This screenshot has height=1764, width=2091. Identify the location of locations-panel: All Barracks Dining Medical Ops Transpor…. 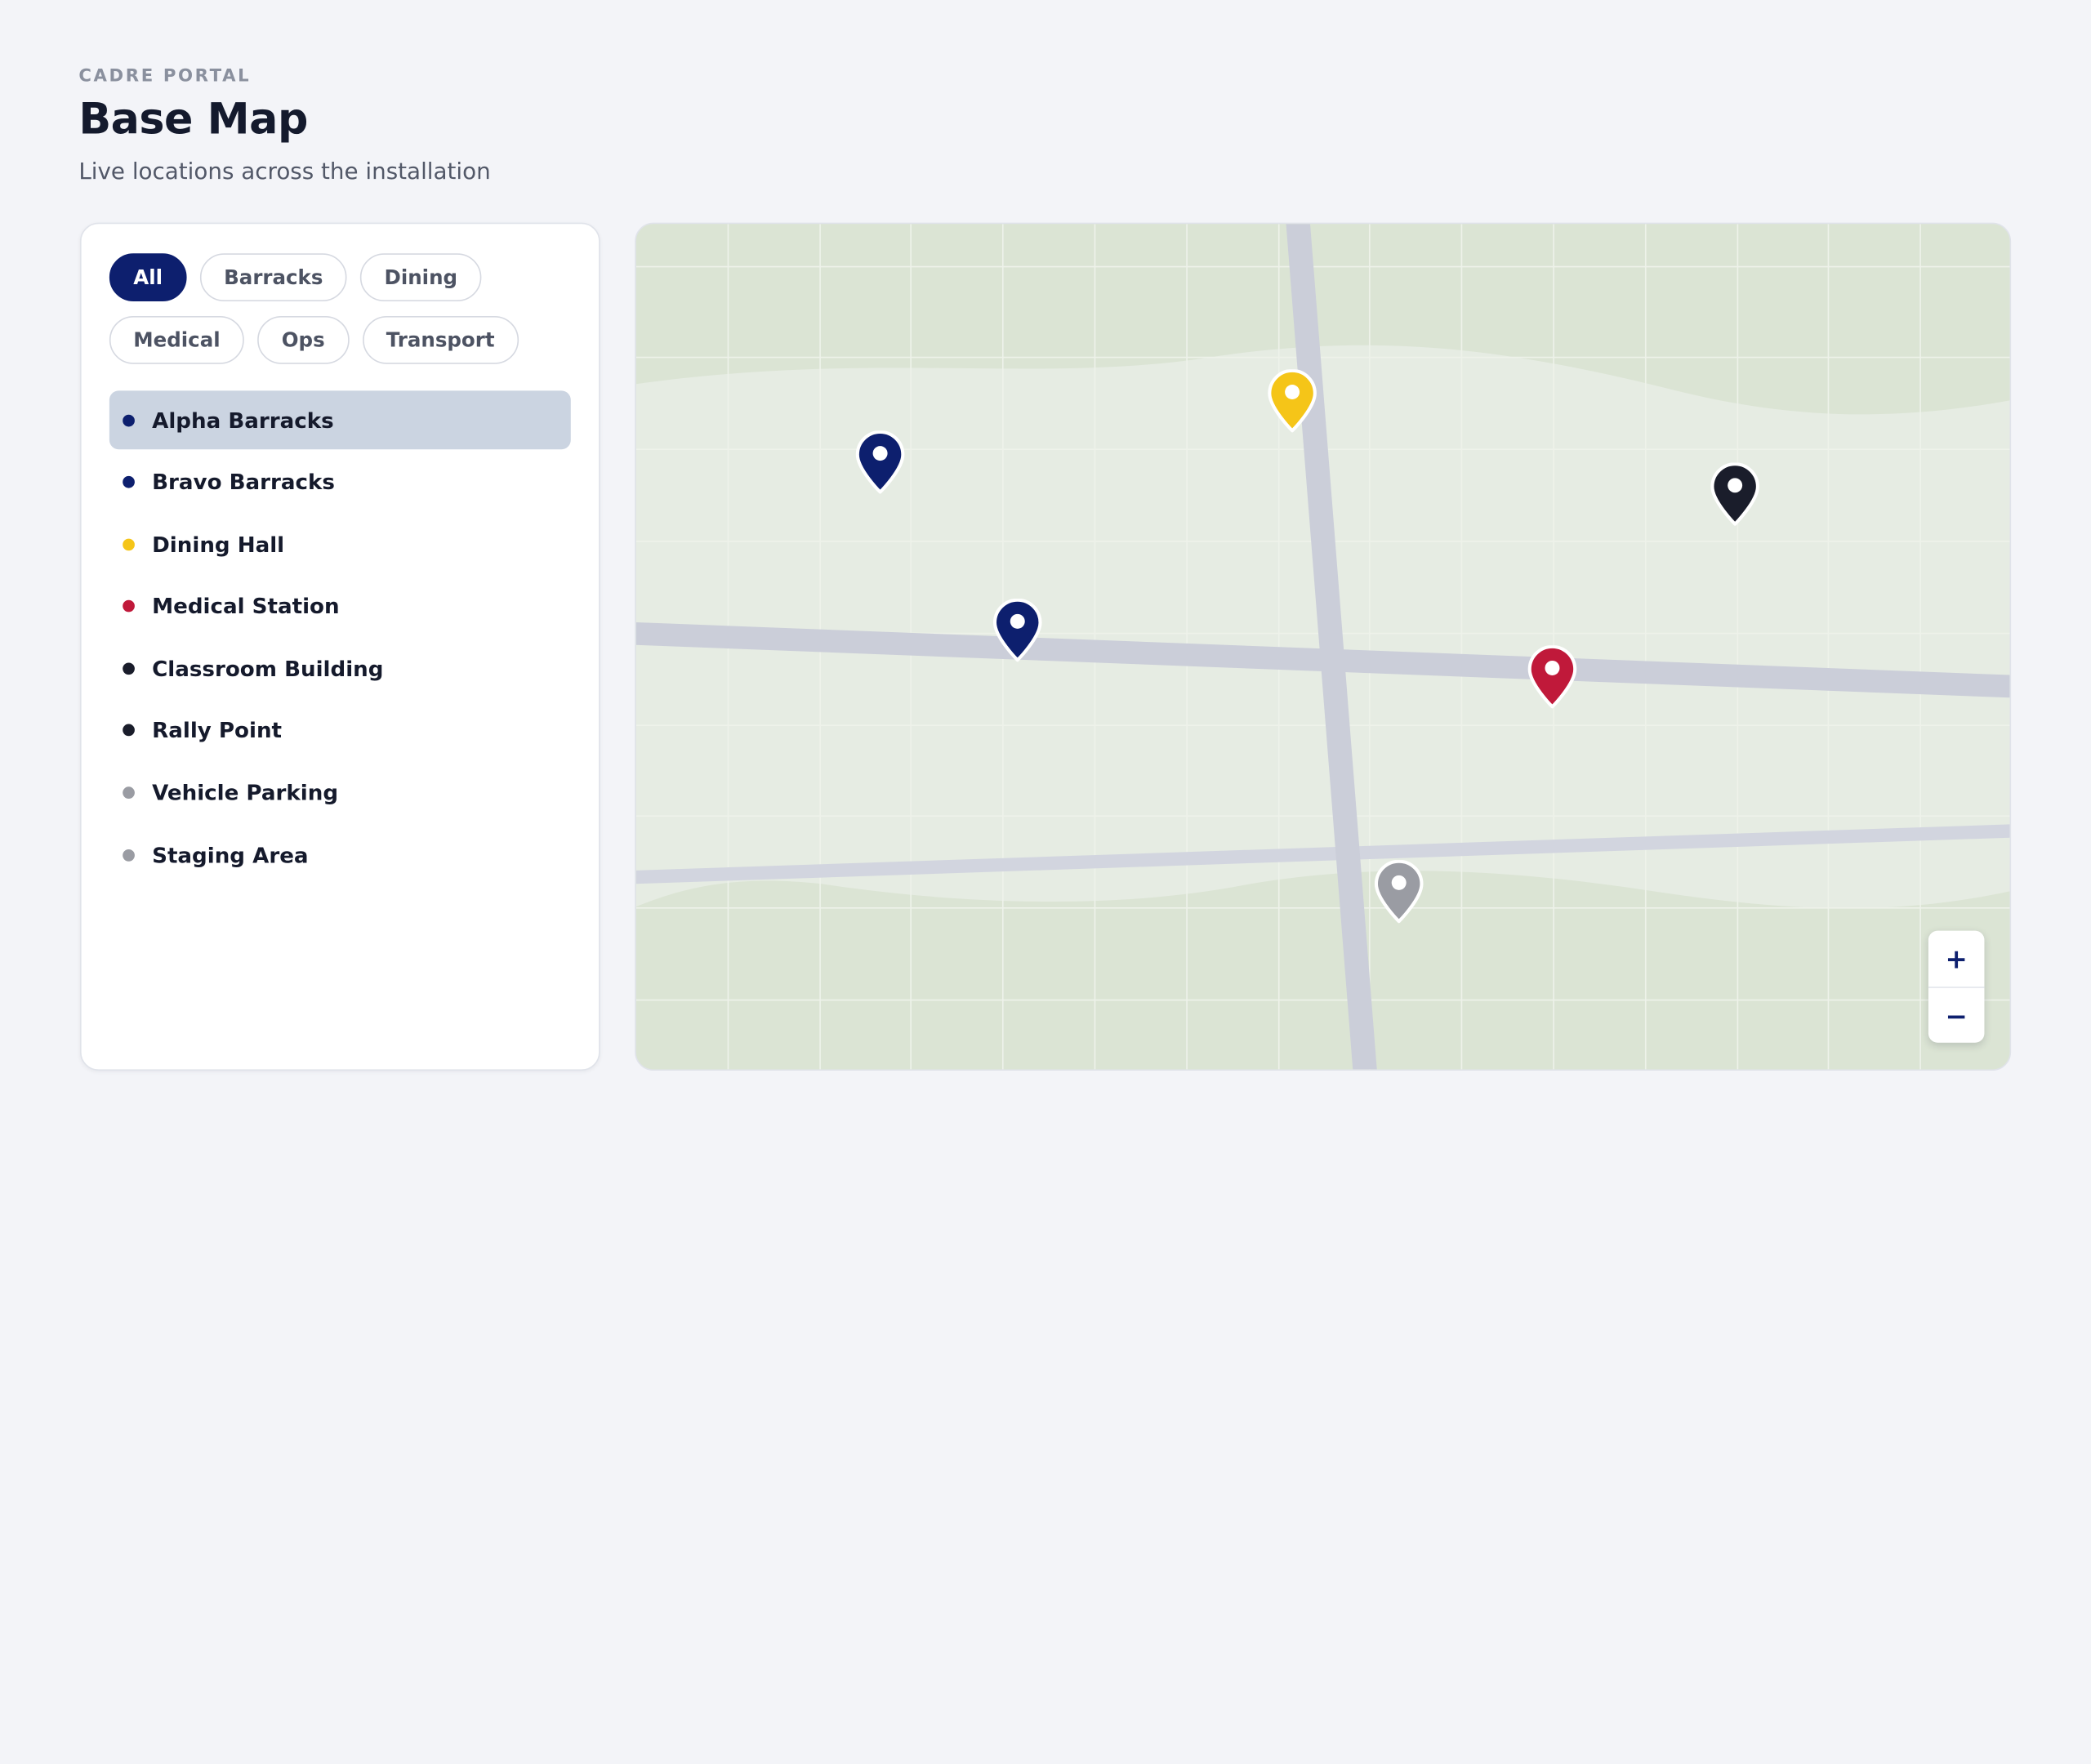
(339, 646).